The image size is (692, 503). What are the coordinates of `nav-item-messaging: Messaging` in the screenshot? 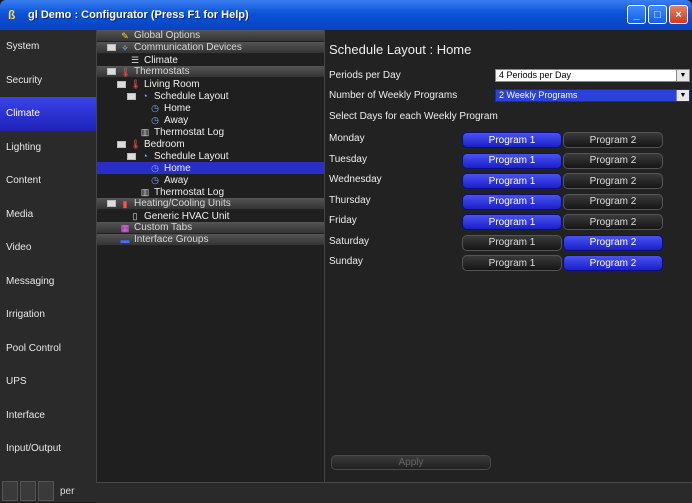 It's located at (48, 282).